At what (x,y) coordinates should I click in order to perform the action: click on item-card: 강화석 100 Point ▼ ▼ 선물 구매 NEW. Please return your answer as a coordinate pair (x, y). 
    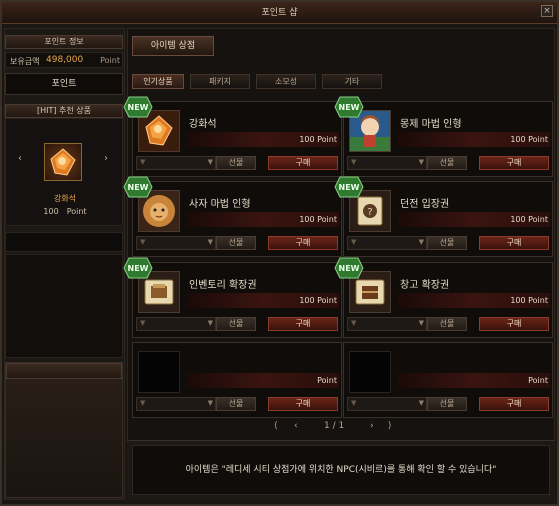
    Looking at the image, I should click on (232, 136).